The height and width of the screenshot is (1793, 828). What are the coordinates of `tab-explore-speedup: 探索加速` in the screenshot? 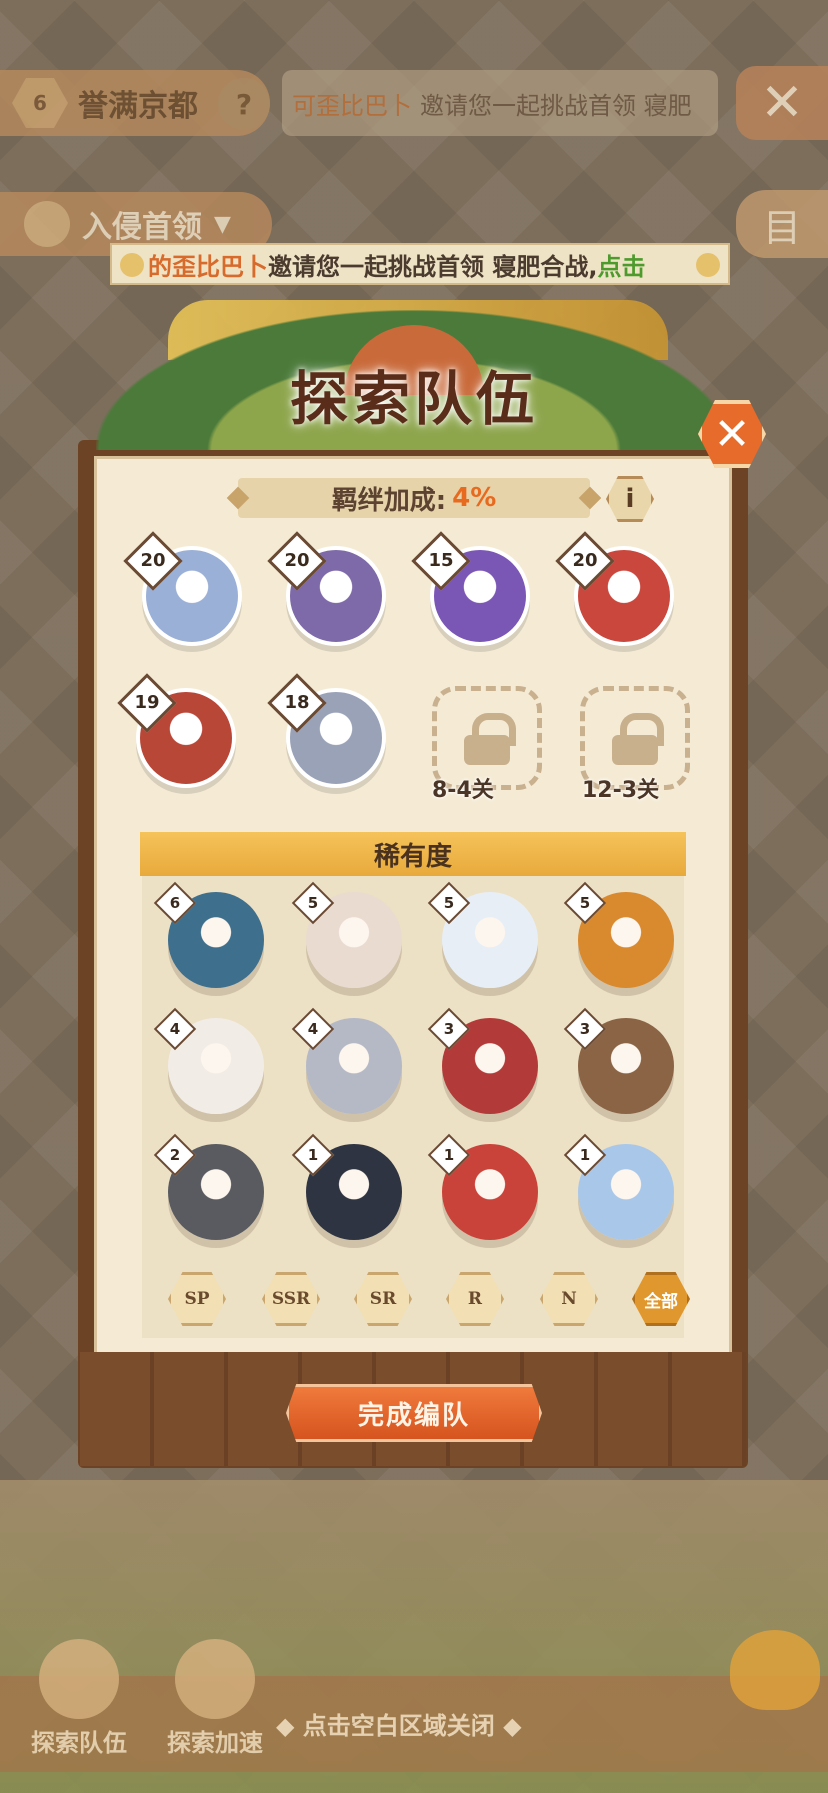 It's located at (215, 1693).